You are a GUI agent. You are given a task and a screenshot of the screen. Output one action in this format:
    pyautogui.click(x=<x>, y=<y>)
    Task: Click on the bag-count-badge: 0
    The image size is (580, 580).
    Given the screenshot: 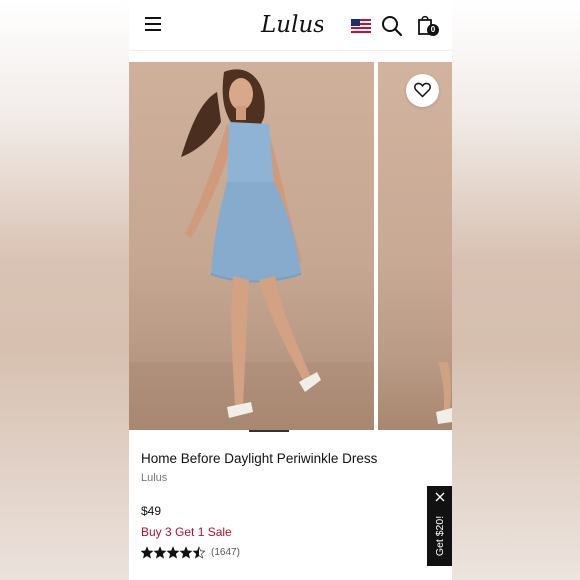 What is the action you would take?
    pyautogui.click(x=433, y=30)
    